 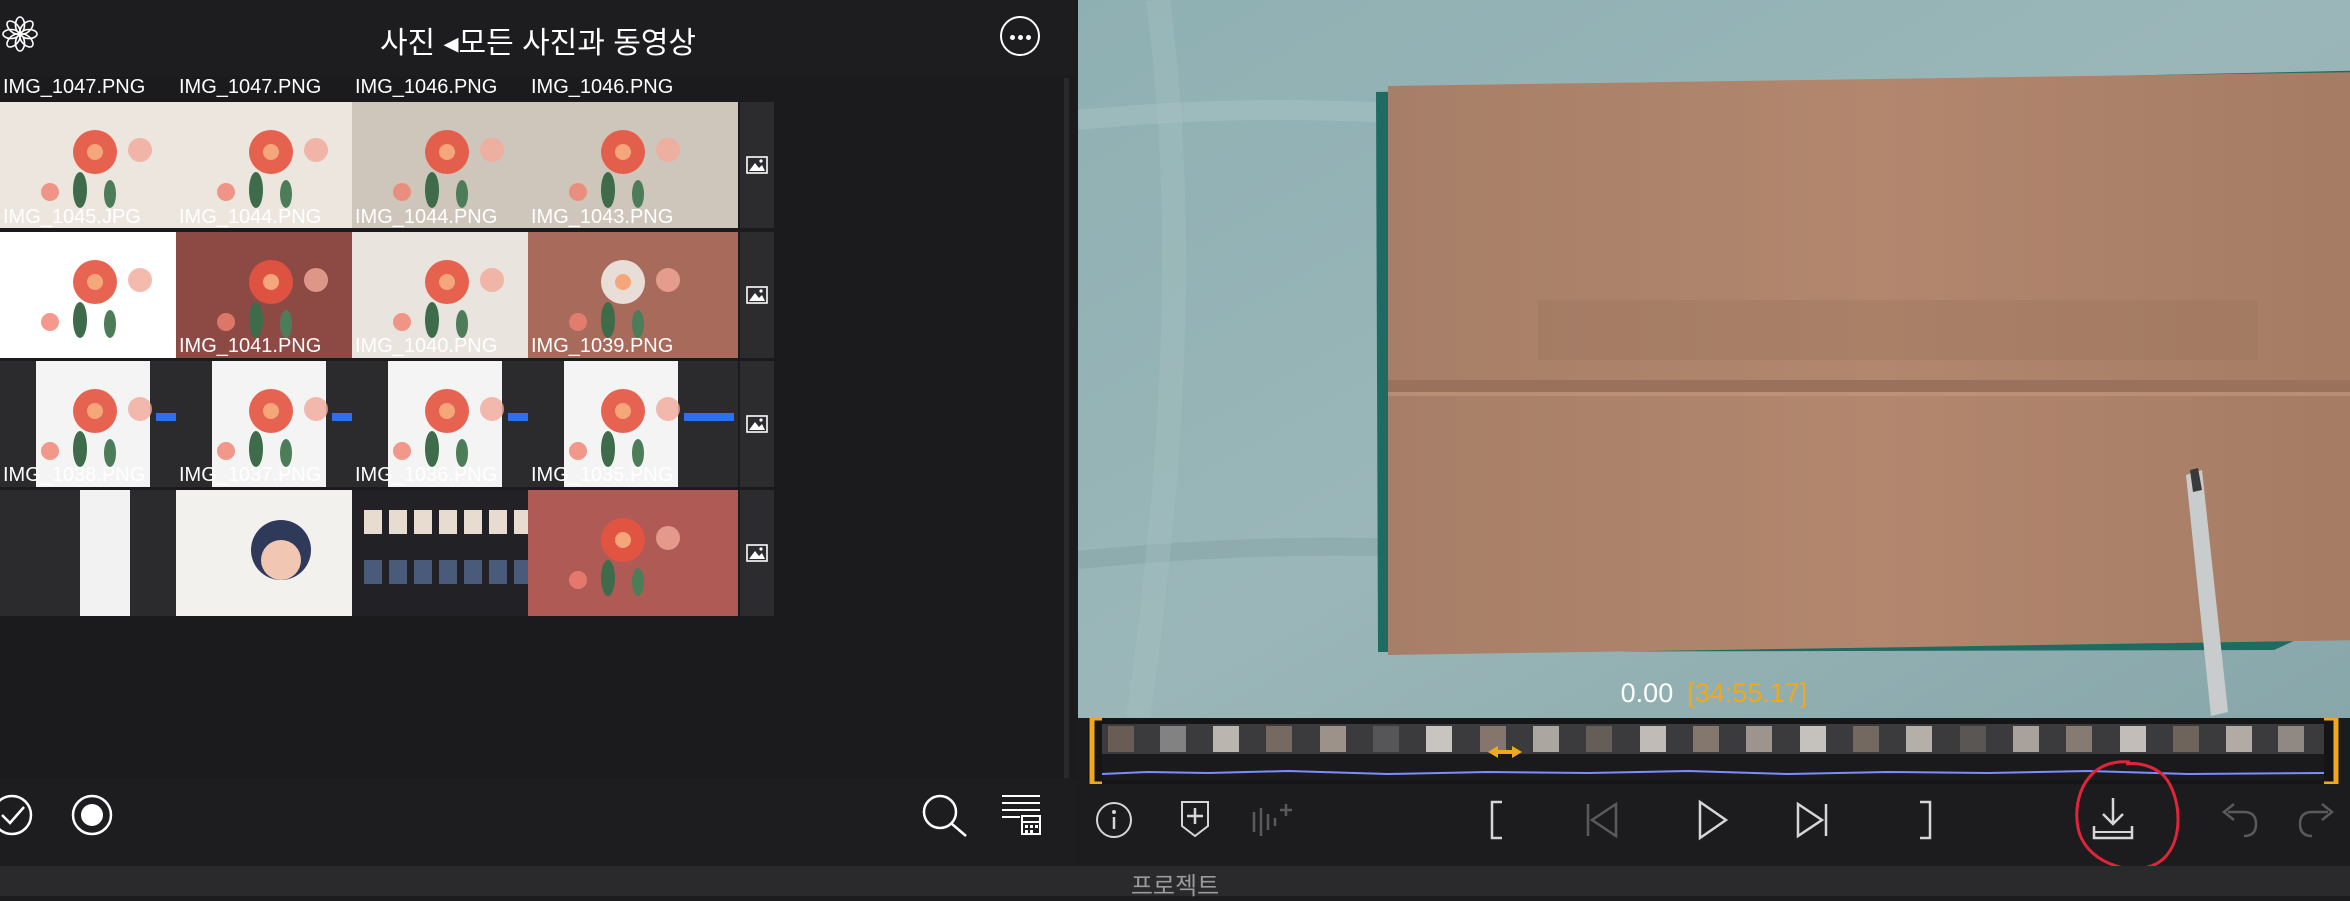 What do you see at coordinates (1497, 820) in the screenshot?
I see `in-point-bracket-icon` at bounding box center [1497, 820].